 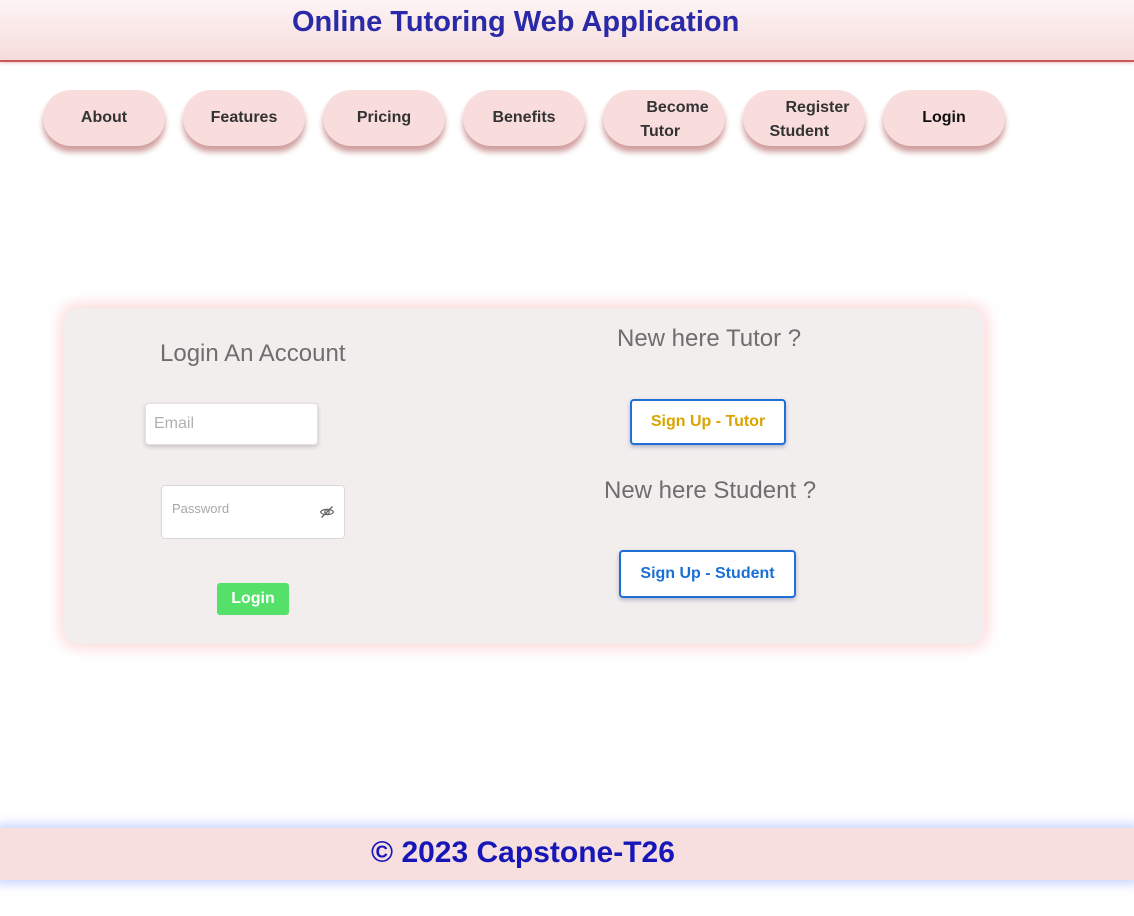 I want to click on login-button: Login, so click(x=253, y=599).